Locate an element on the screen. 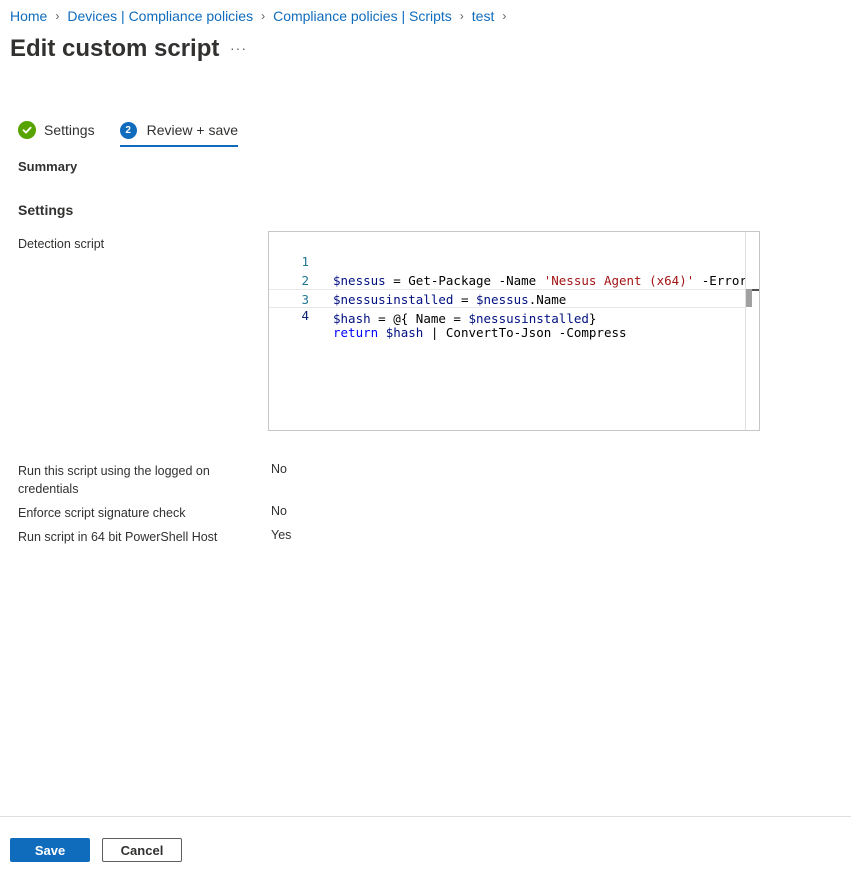 The image size is (851, 881). wizard-step-label: Review + save is located at coordinates (192, 130).